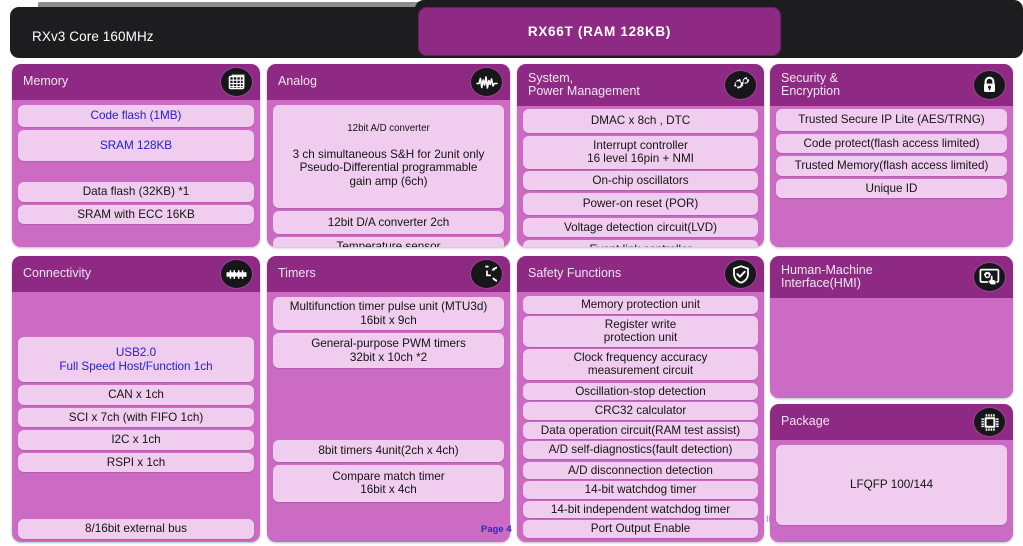  Describe the element at coordinates (640, 243) in the screenshot. I see `feature-pill: Event link controller` at that location.